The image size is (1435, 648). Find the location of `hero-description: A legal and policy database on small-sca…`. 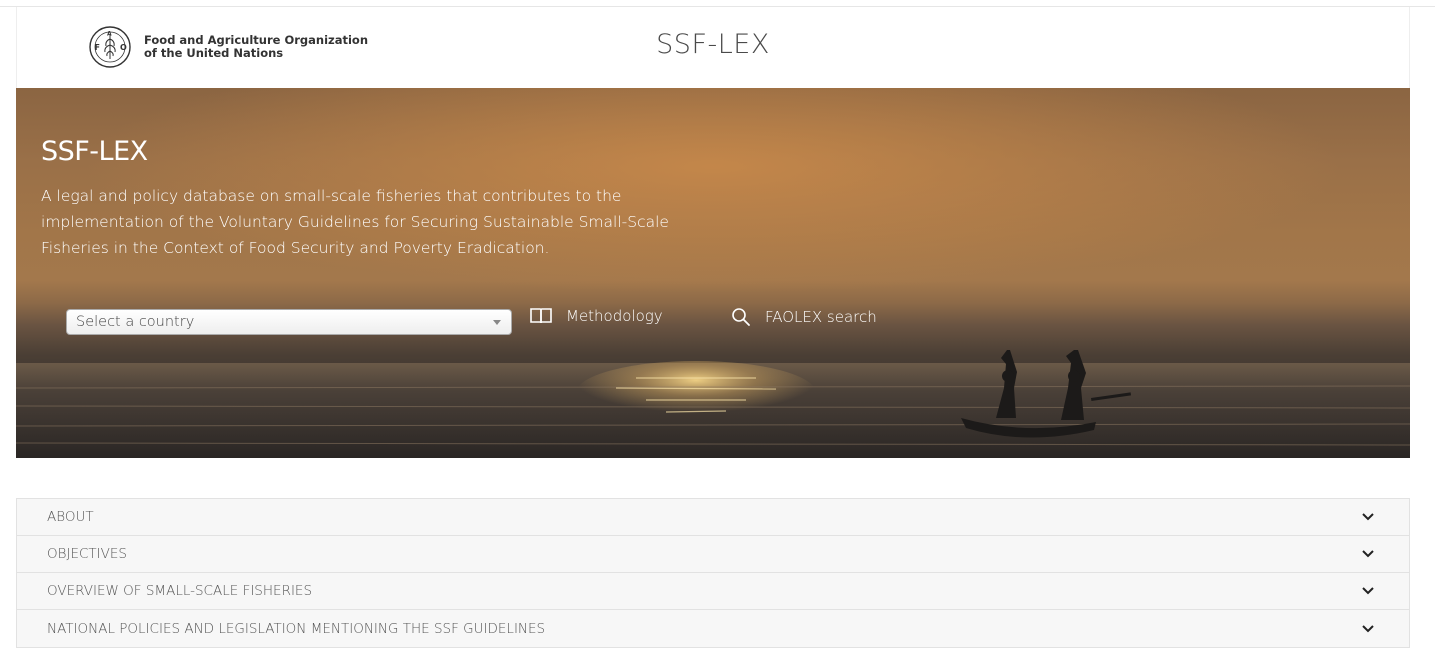

hero-description: A legal and policy database on small-sca… is located at coordinates (355, 222).